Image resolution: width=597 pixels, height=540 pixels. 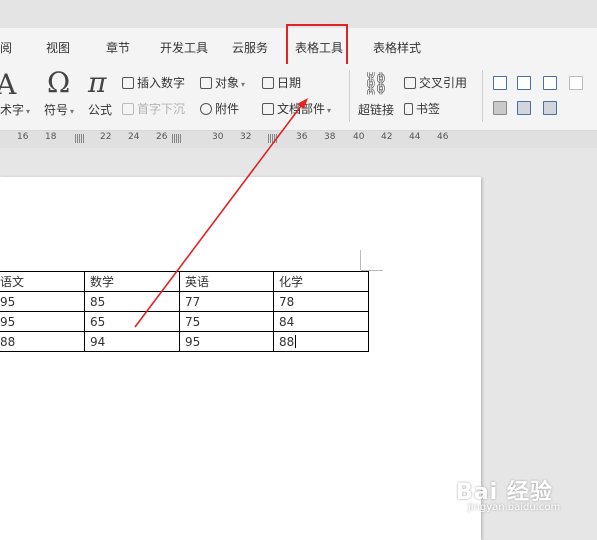 What do you see at coordinates (522, 498) in the screenshot?
I see `baidu-watermark: Bai 经验 jingyan.baidu.com` at bounding box center [522, 498].